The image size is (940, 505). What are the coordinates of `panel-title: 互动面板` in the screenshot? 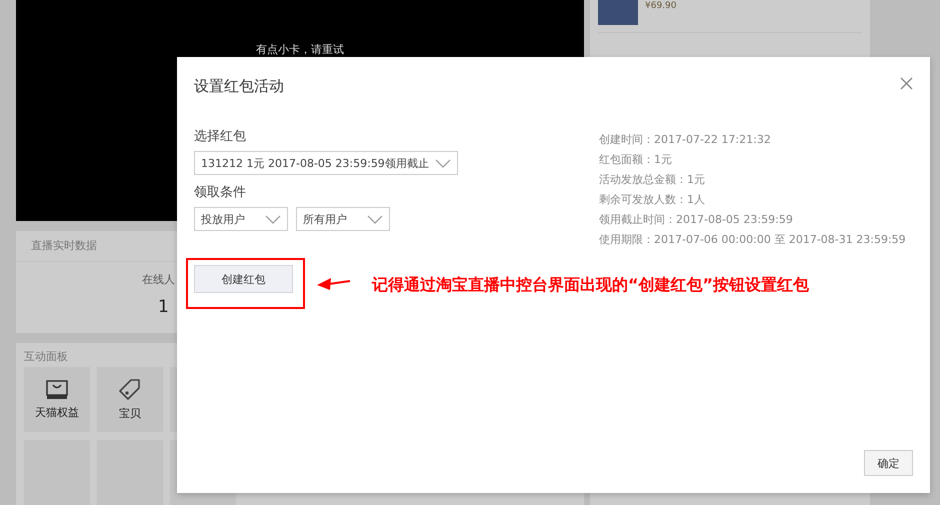 It's located at (46, 356).